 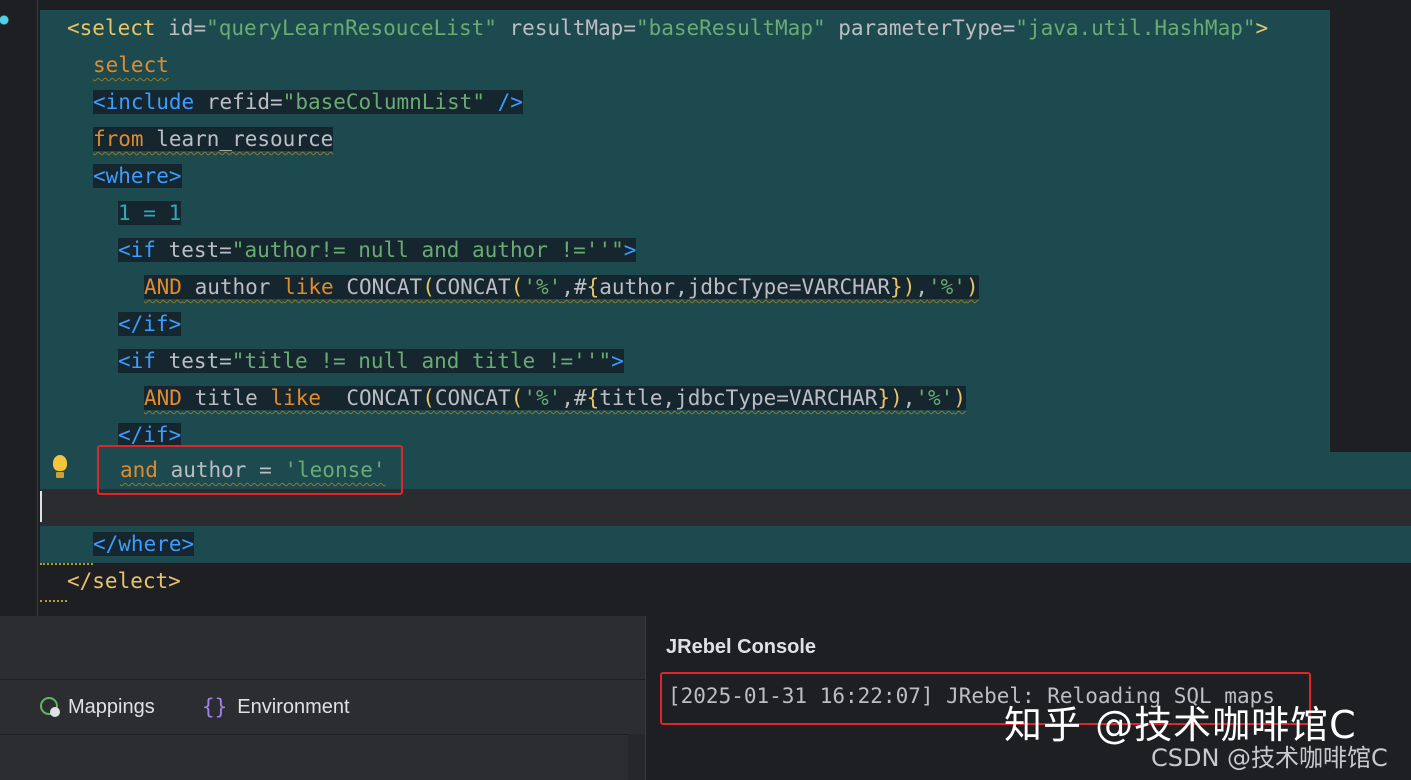 I want to click on sql-expression: 1 = 1, so click(x=150, y=213).